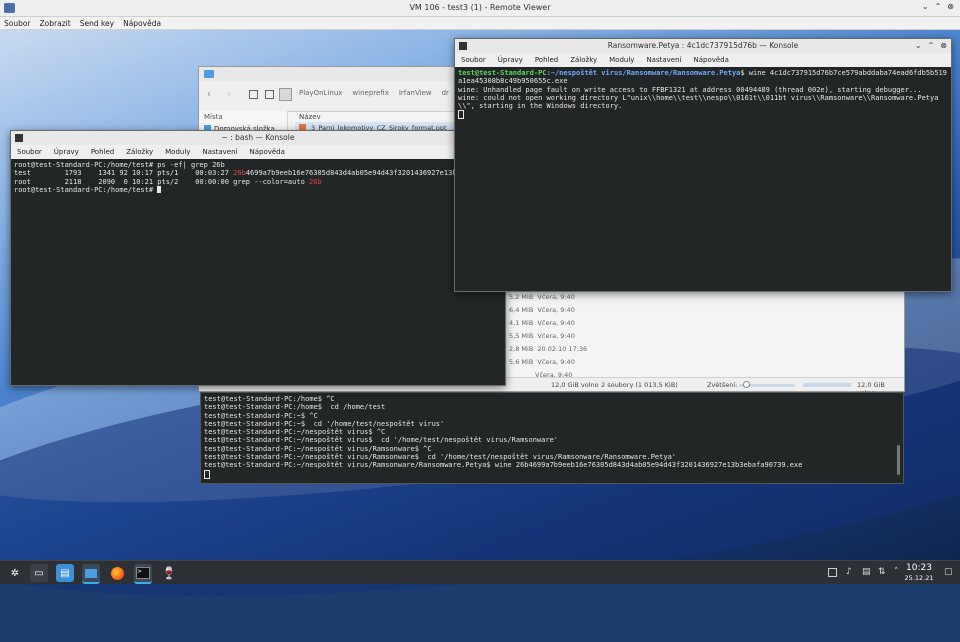 This screenshot has height=642, width=960. What do you see at coordinates (575, 385) in the screenshot?
I see `free-space-left: 12,0 GiB volno` at bounding box center [575, 385].